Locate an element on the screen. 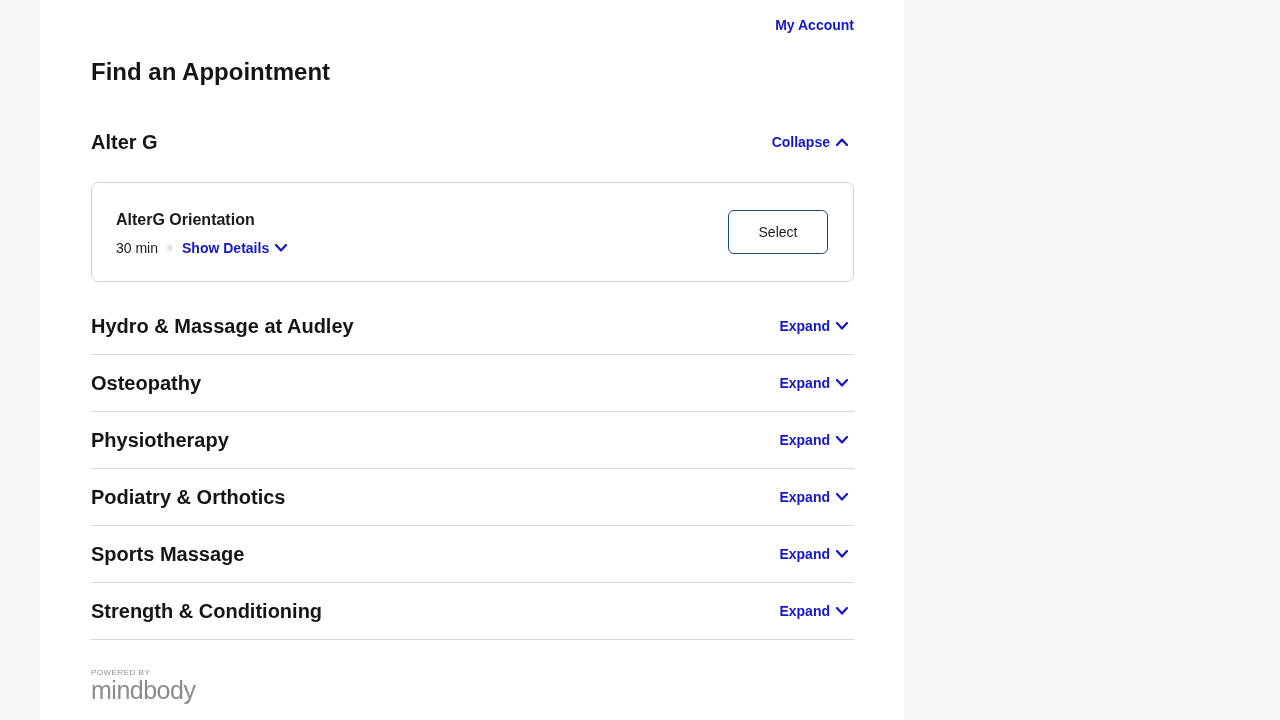 Image resolution: width=1280 pixels, height=720 pixels. category-heading: Hydro & Massage at Audley is located at coordinates (222, 326).